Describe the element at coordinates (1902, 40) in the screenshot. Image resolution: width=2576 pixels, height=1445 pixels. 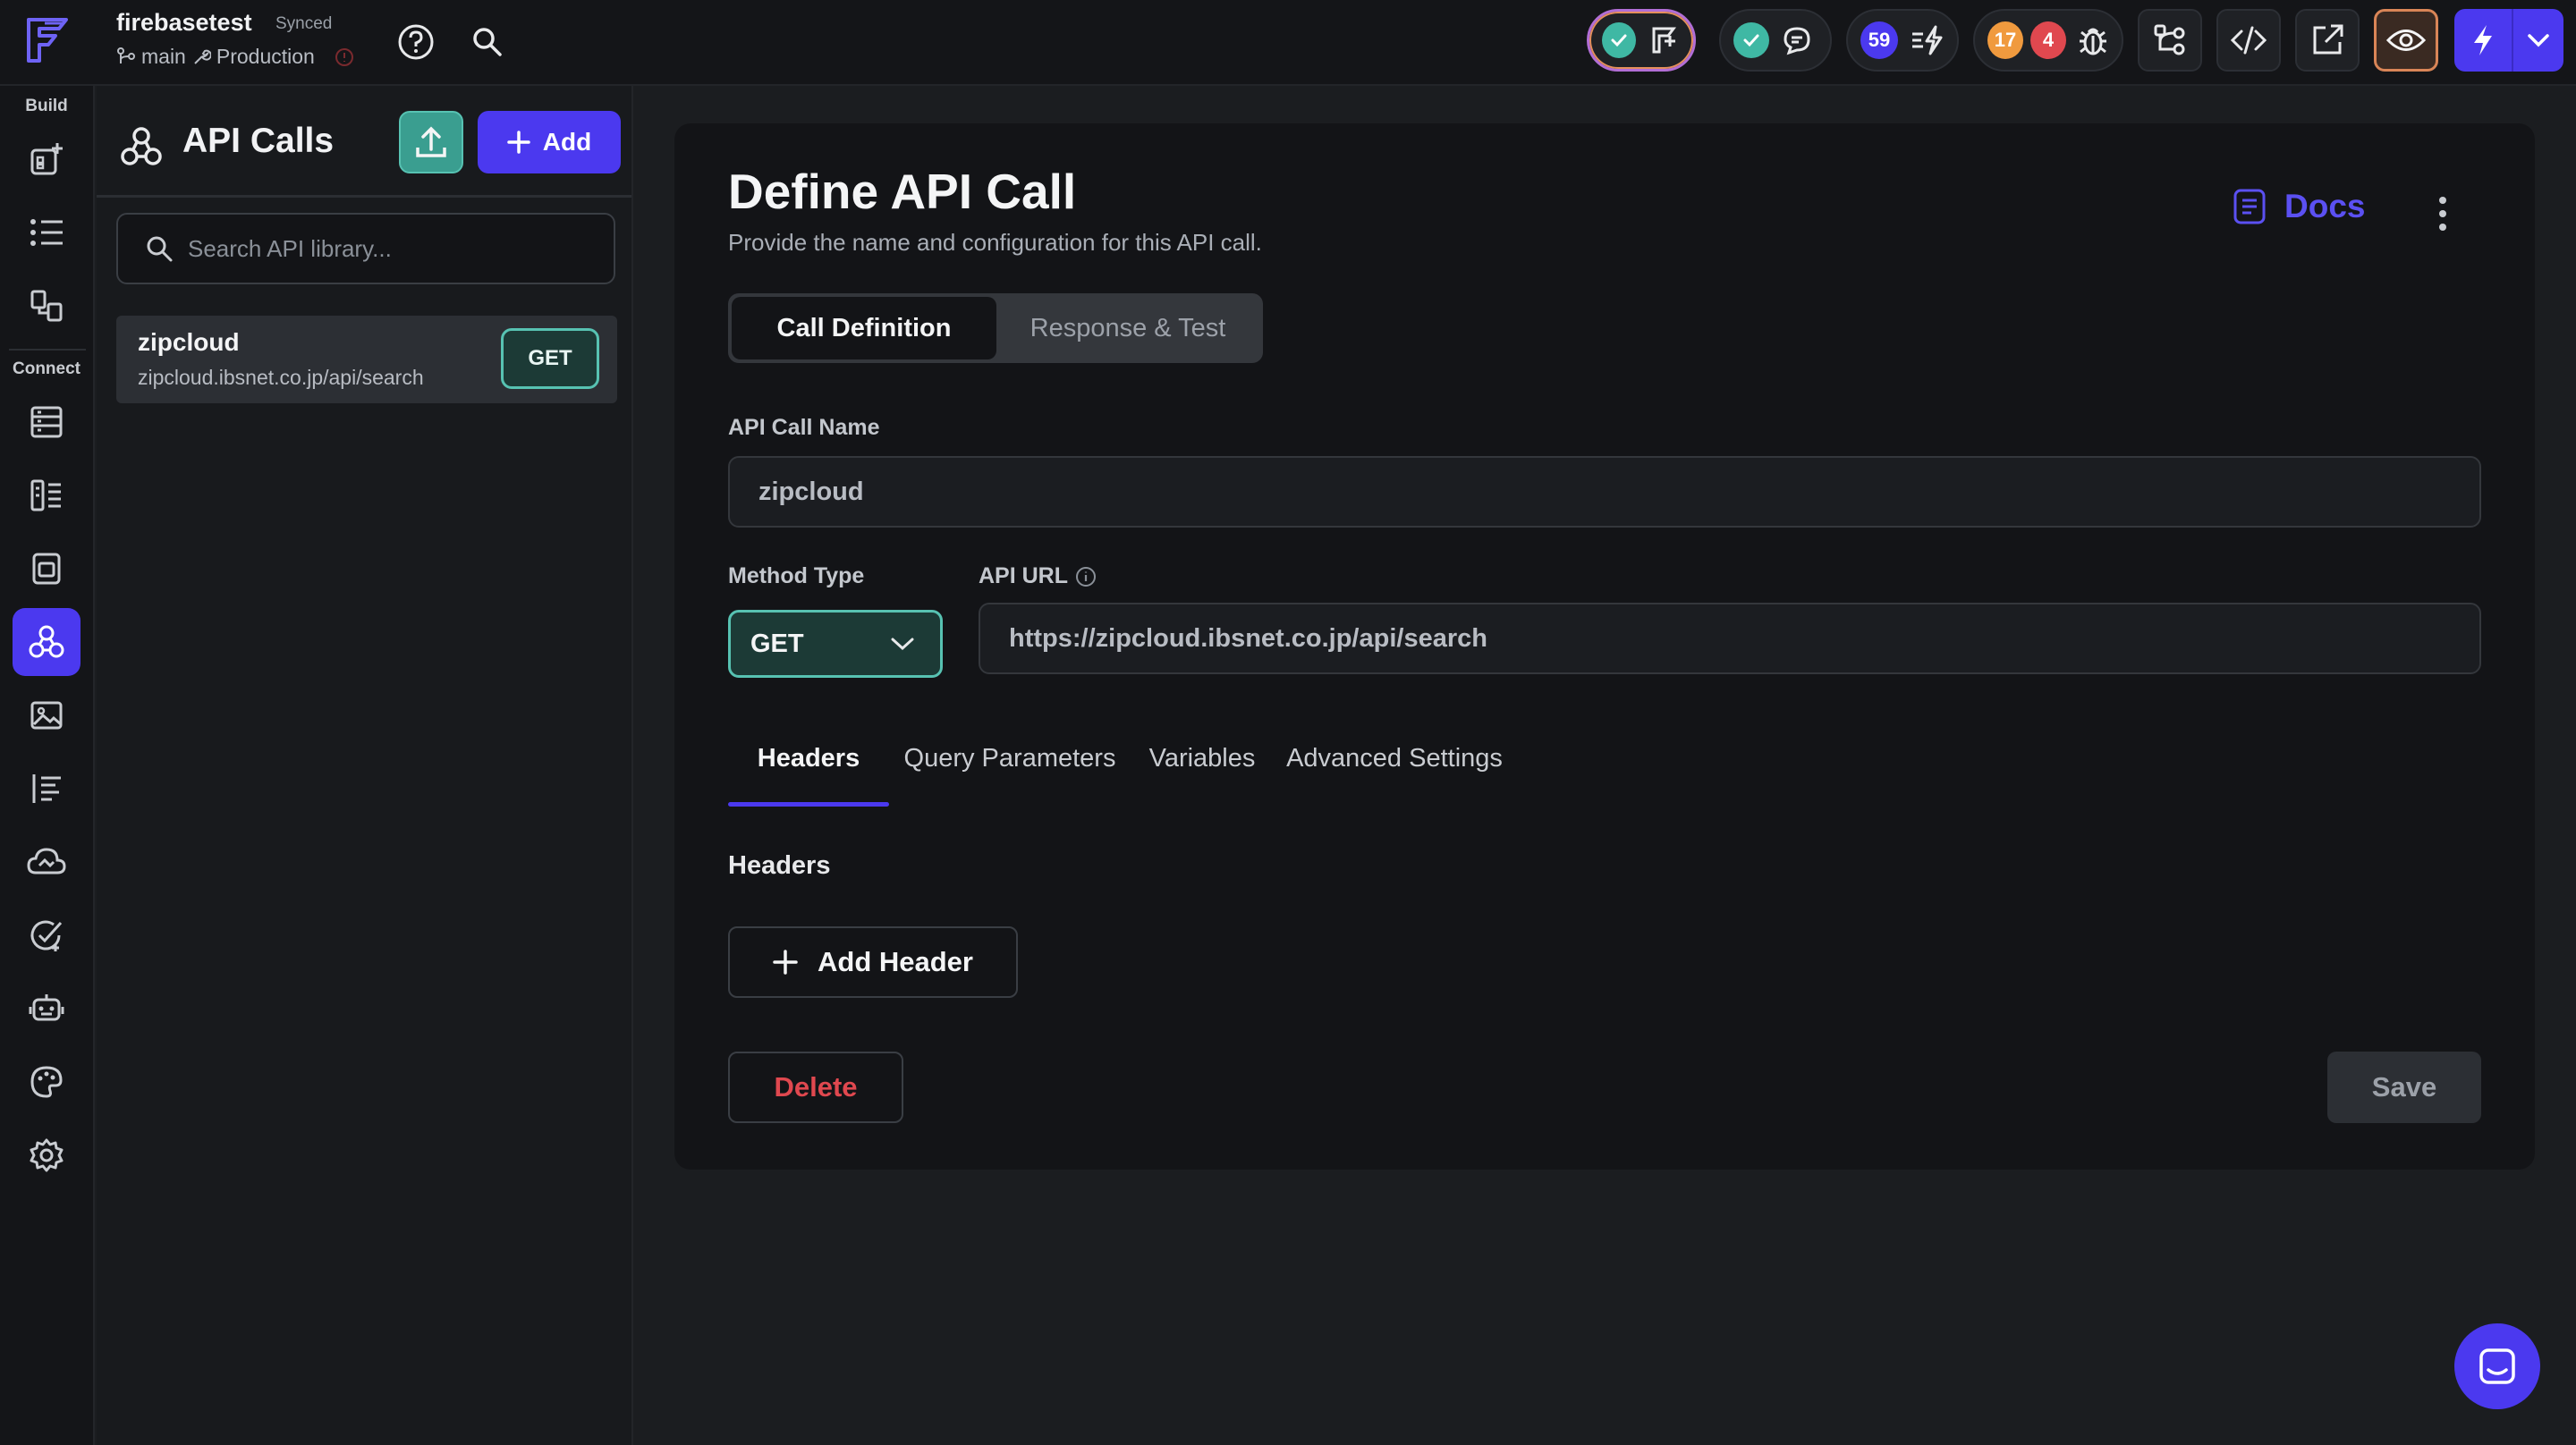
I see `warnings-pill: 59` at that location.